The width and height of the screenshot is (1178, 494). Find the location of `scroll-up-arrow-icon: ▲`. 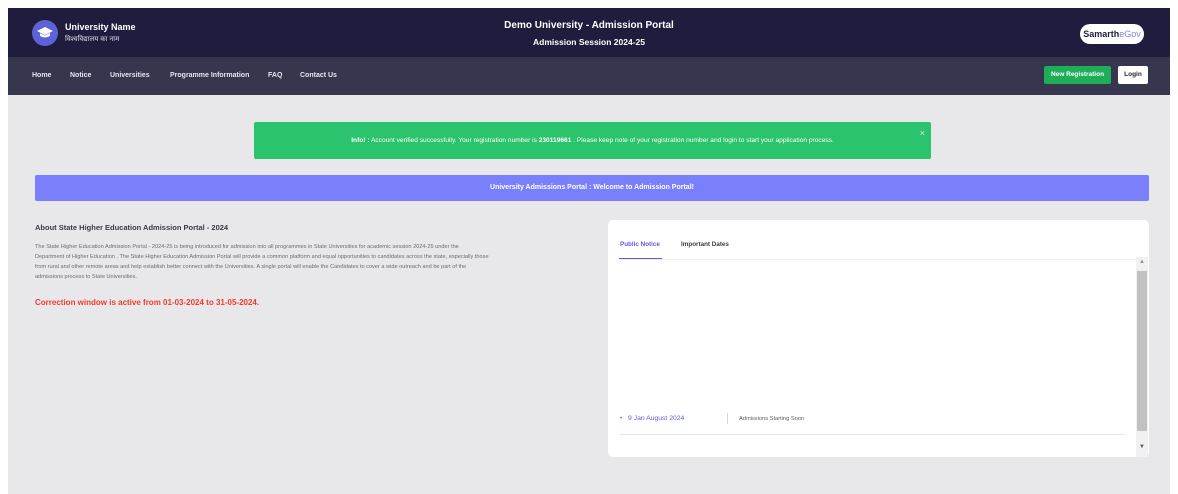

scroll-up-arrow-icon: ▲ is located at coordinates (1142, 262).